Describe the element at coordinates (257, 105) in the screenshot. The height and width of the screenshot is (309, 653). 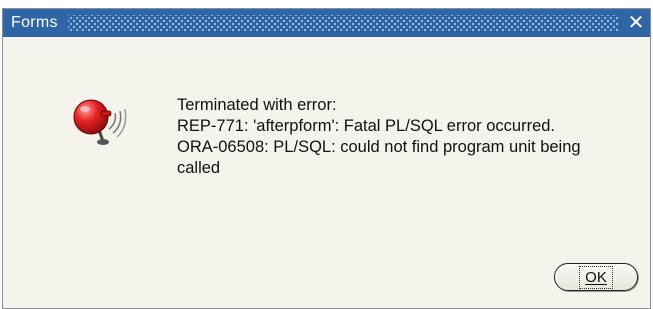
I see `message-line: Terminated with error:` at that location.